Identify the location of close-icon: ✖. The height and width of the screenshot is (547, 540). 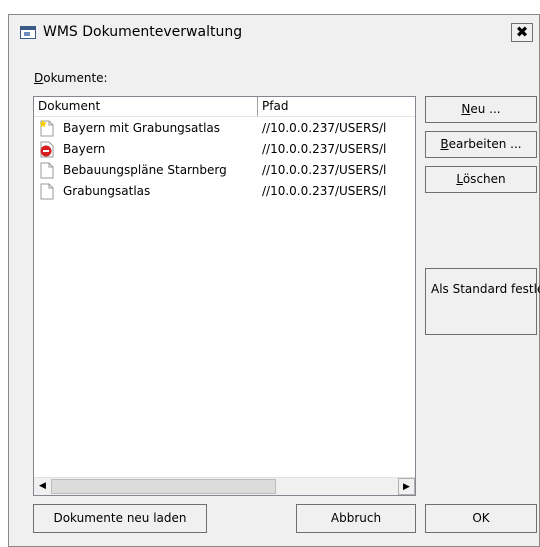
(522, 32).